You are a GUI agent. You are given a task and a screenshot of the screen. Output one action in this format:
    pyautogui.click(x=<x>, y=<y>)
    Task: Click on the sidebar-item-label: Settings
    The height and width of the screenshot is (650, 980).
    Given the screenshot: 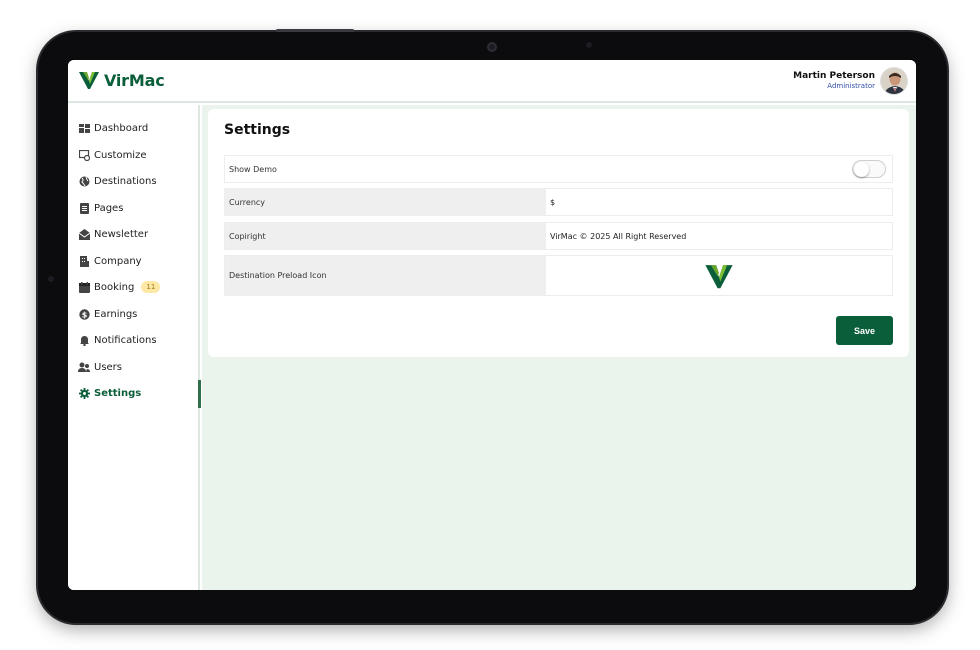 What is the action you would take?
    pyautogui.click(x=118, y=393)
    